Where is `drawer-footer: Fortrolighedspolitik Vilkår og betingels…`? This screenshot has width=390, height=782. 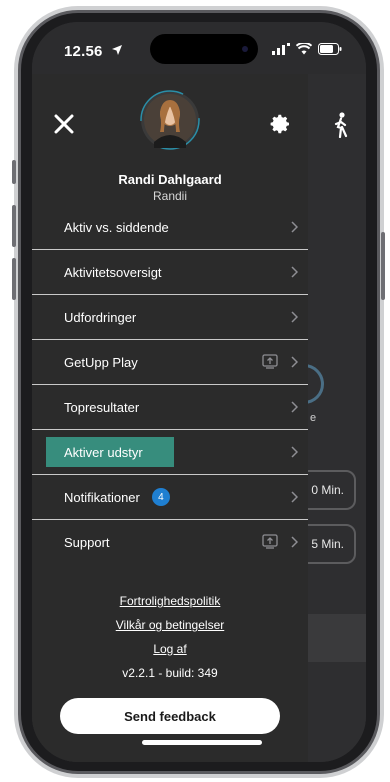
drawer-footer: Fortrolighedspolitik Vilkår og betingels… is located at coordinates (170, 637).